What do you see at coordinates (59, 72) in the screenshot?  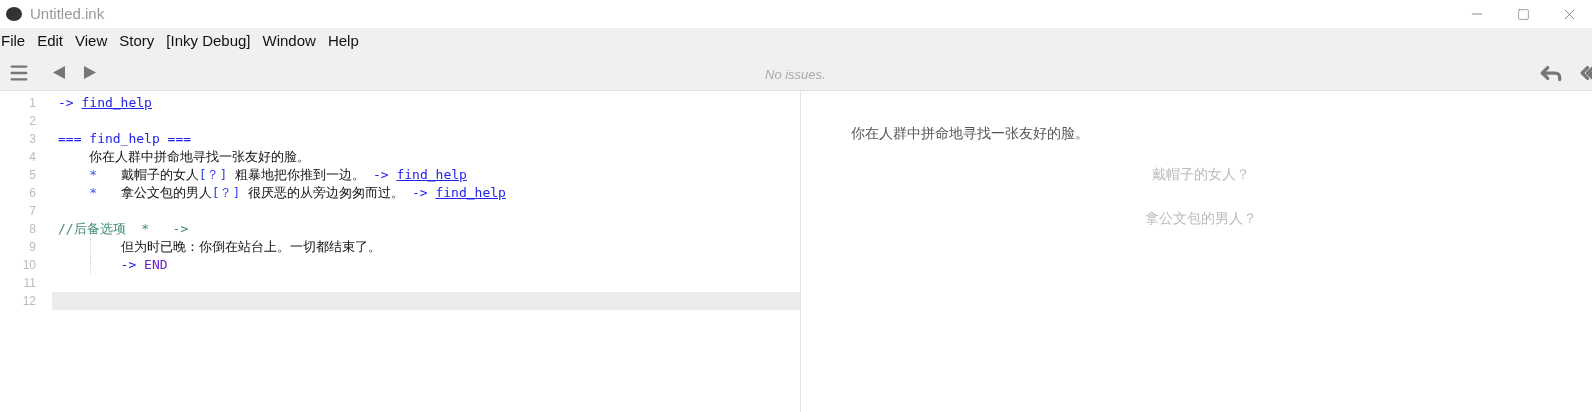 I see `back-icon` at bounding box center [59, 72].